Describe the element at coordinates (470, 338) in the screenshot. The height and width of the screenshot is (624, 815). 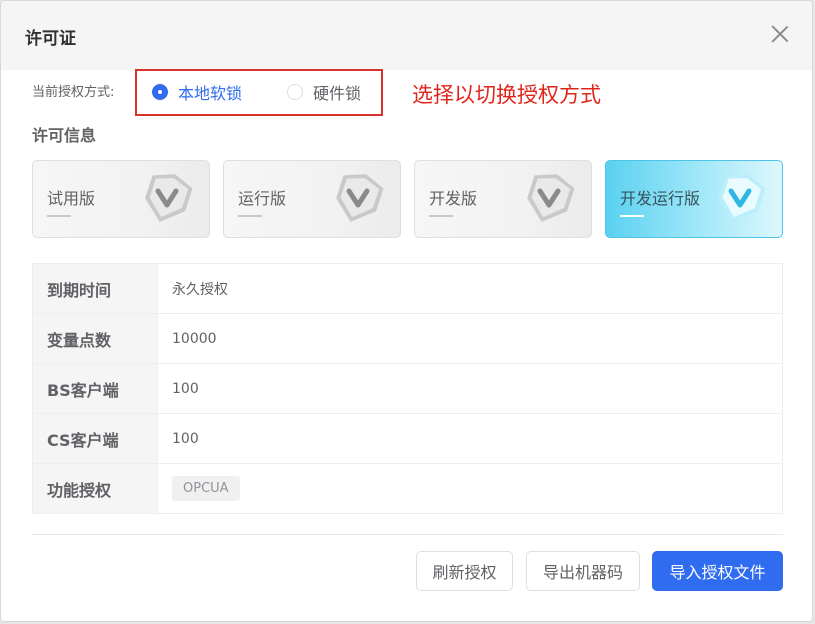
I see `row-value: 10000` at that location.